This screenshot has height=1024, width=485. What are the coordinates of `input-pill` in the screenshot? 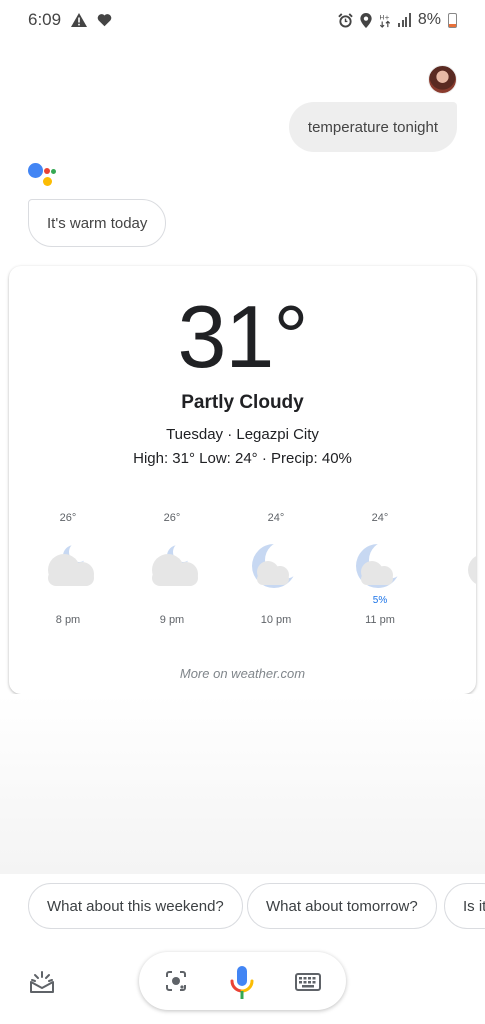 It's located at (242, 981).